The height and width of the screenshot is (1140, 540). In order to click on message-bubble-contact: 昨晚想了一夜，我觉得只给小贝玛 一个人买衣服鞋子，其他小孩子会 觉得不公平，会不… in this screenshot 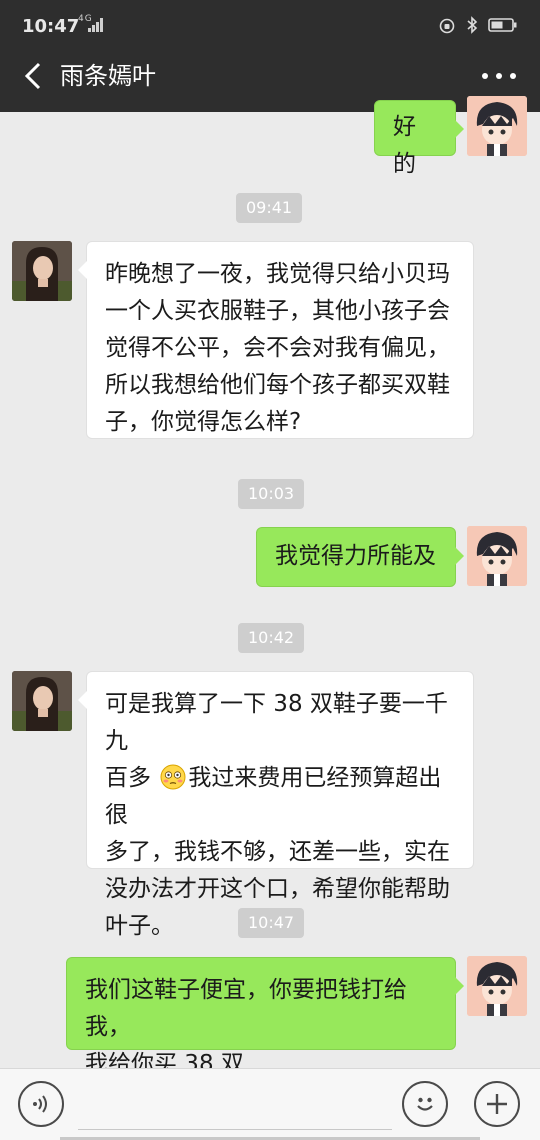, I will do `click(276, 340)`.